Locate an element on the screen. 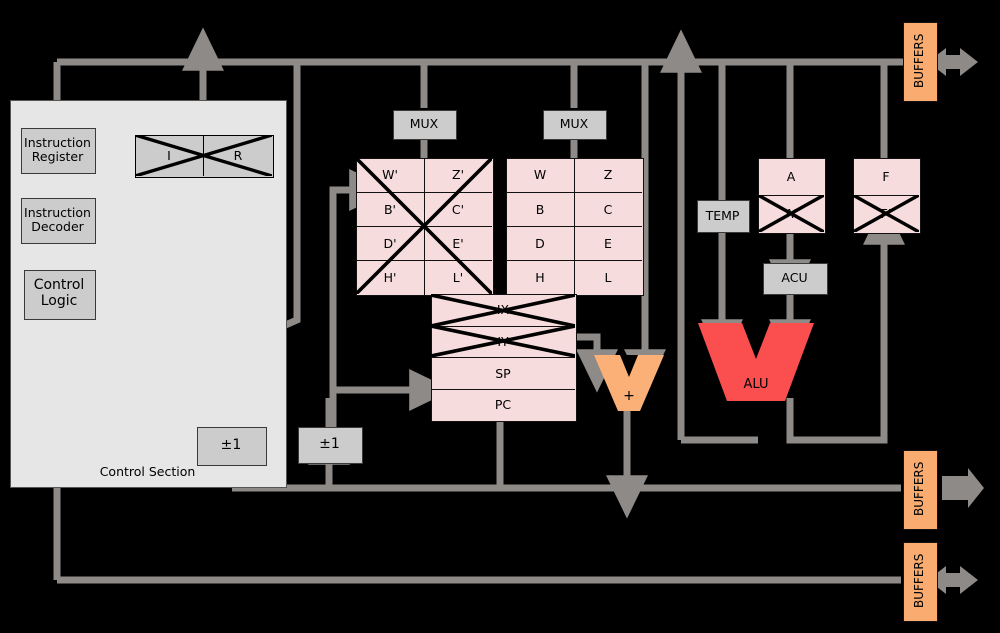  temp-register is located at coordinates (723, 216).